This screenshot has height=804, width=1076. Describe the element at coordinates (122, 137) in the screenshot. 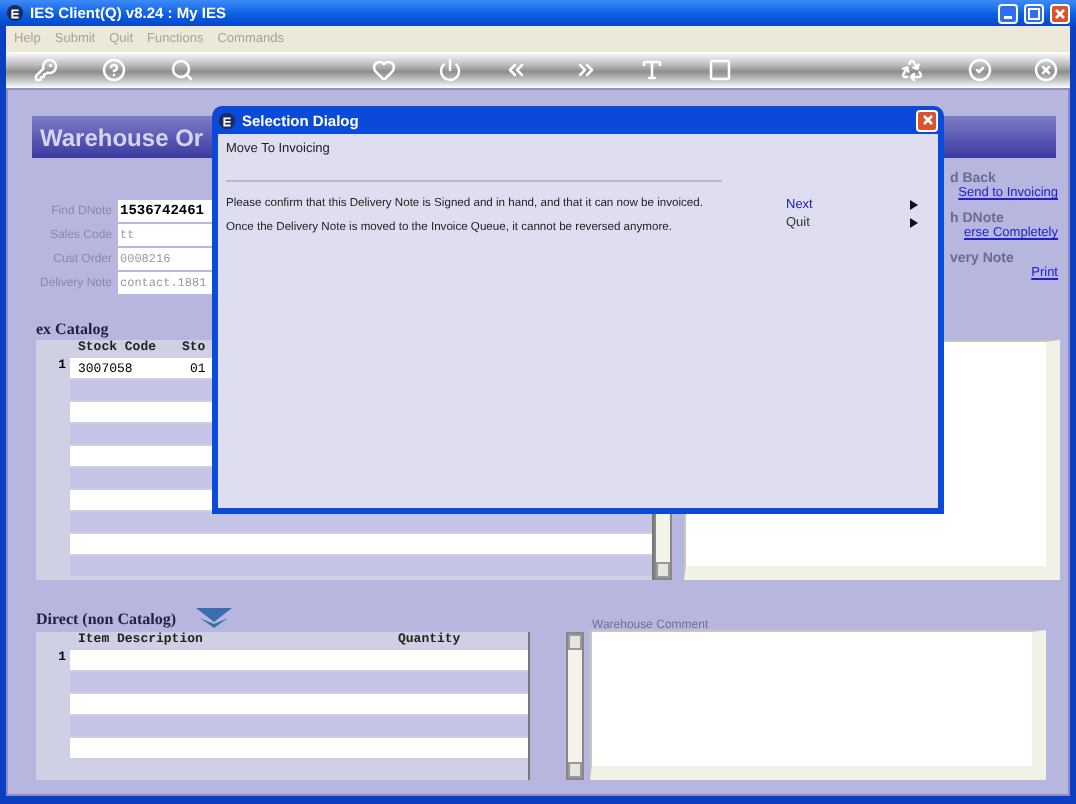

I see `panel-title: Warehouse Or` at that location.